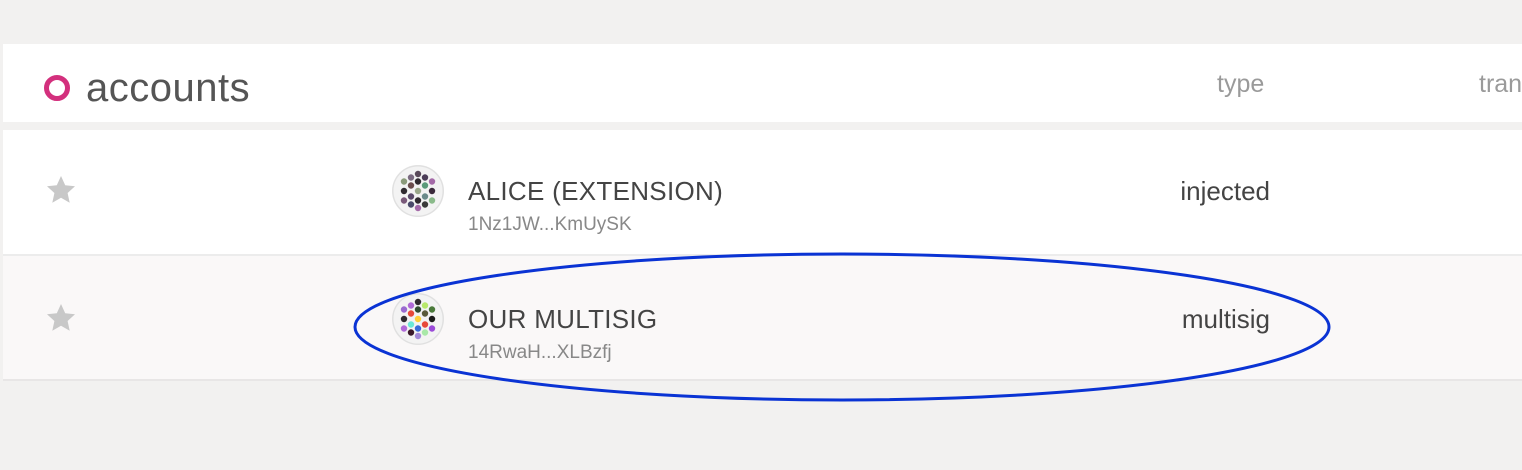  I want to click on account-address: 1Nz1JW...KmUySK, so click(550, 225).